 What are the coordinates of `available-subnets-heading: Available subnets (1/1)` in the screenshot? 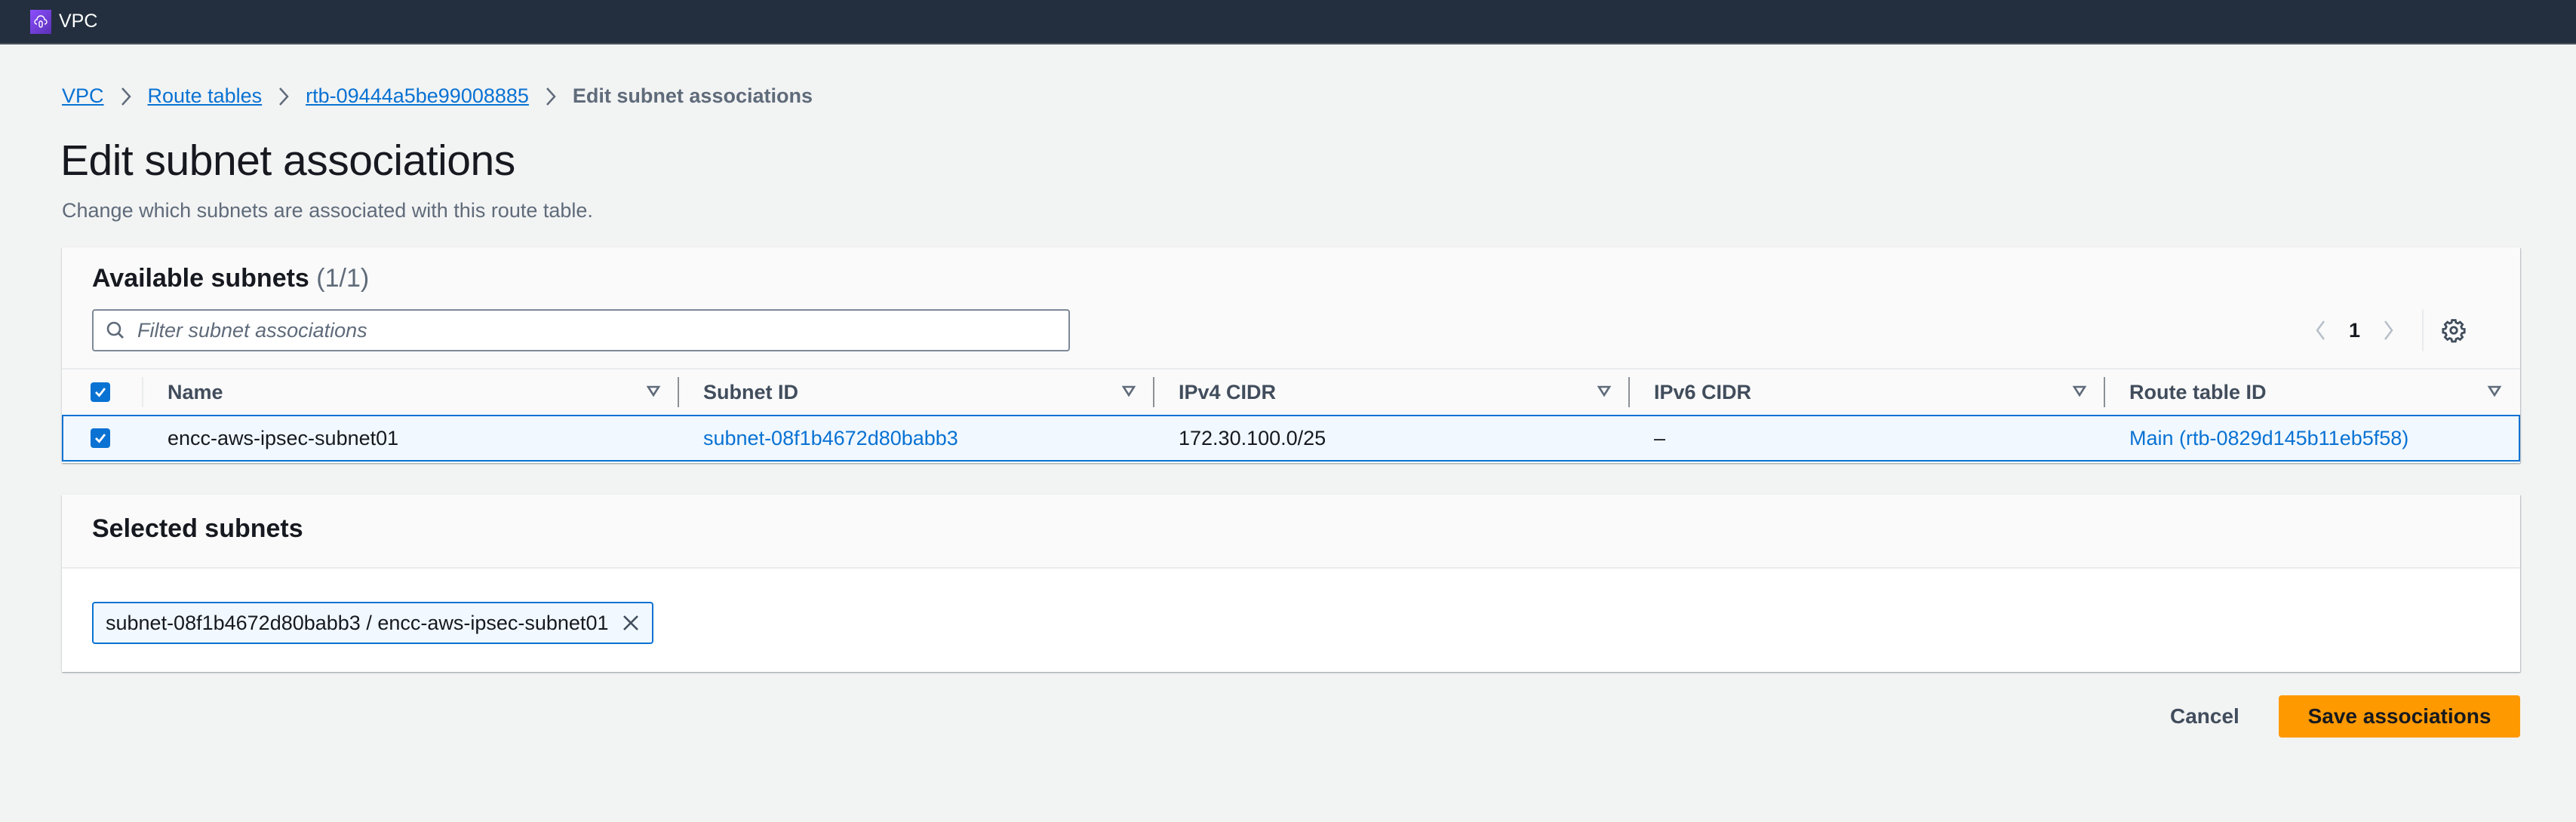 It's located at (230, 278).